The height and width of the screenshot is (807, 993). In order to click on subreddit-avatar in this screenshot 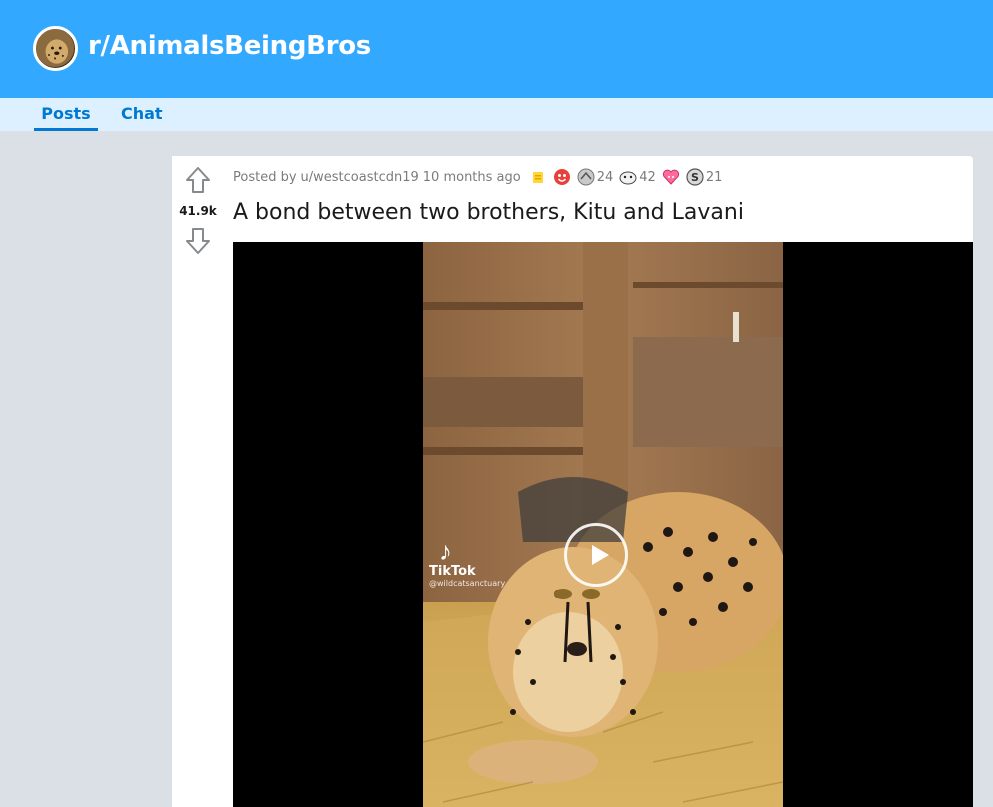, I will do `click(55, 48)`.